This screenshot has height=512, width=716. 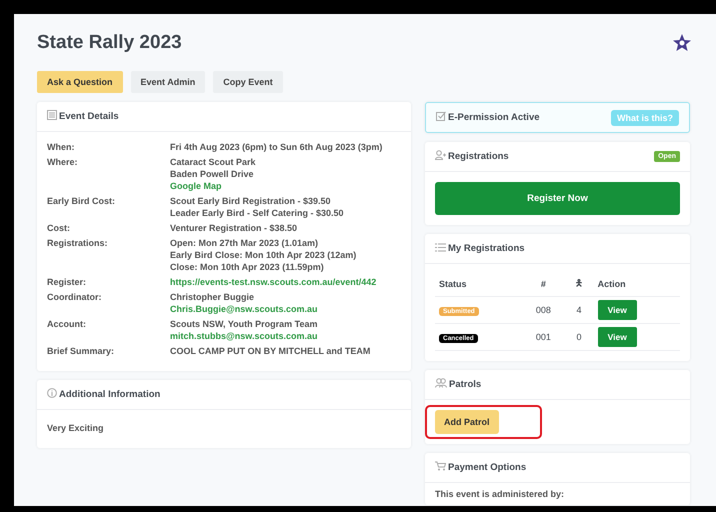 What do you see at coordinates (494, 117) in the screenshot?
I see `card-title: E-Permission Active` at bounding box center [494, 117].